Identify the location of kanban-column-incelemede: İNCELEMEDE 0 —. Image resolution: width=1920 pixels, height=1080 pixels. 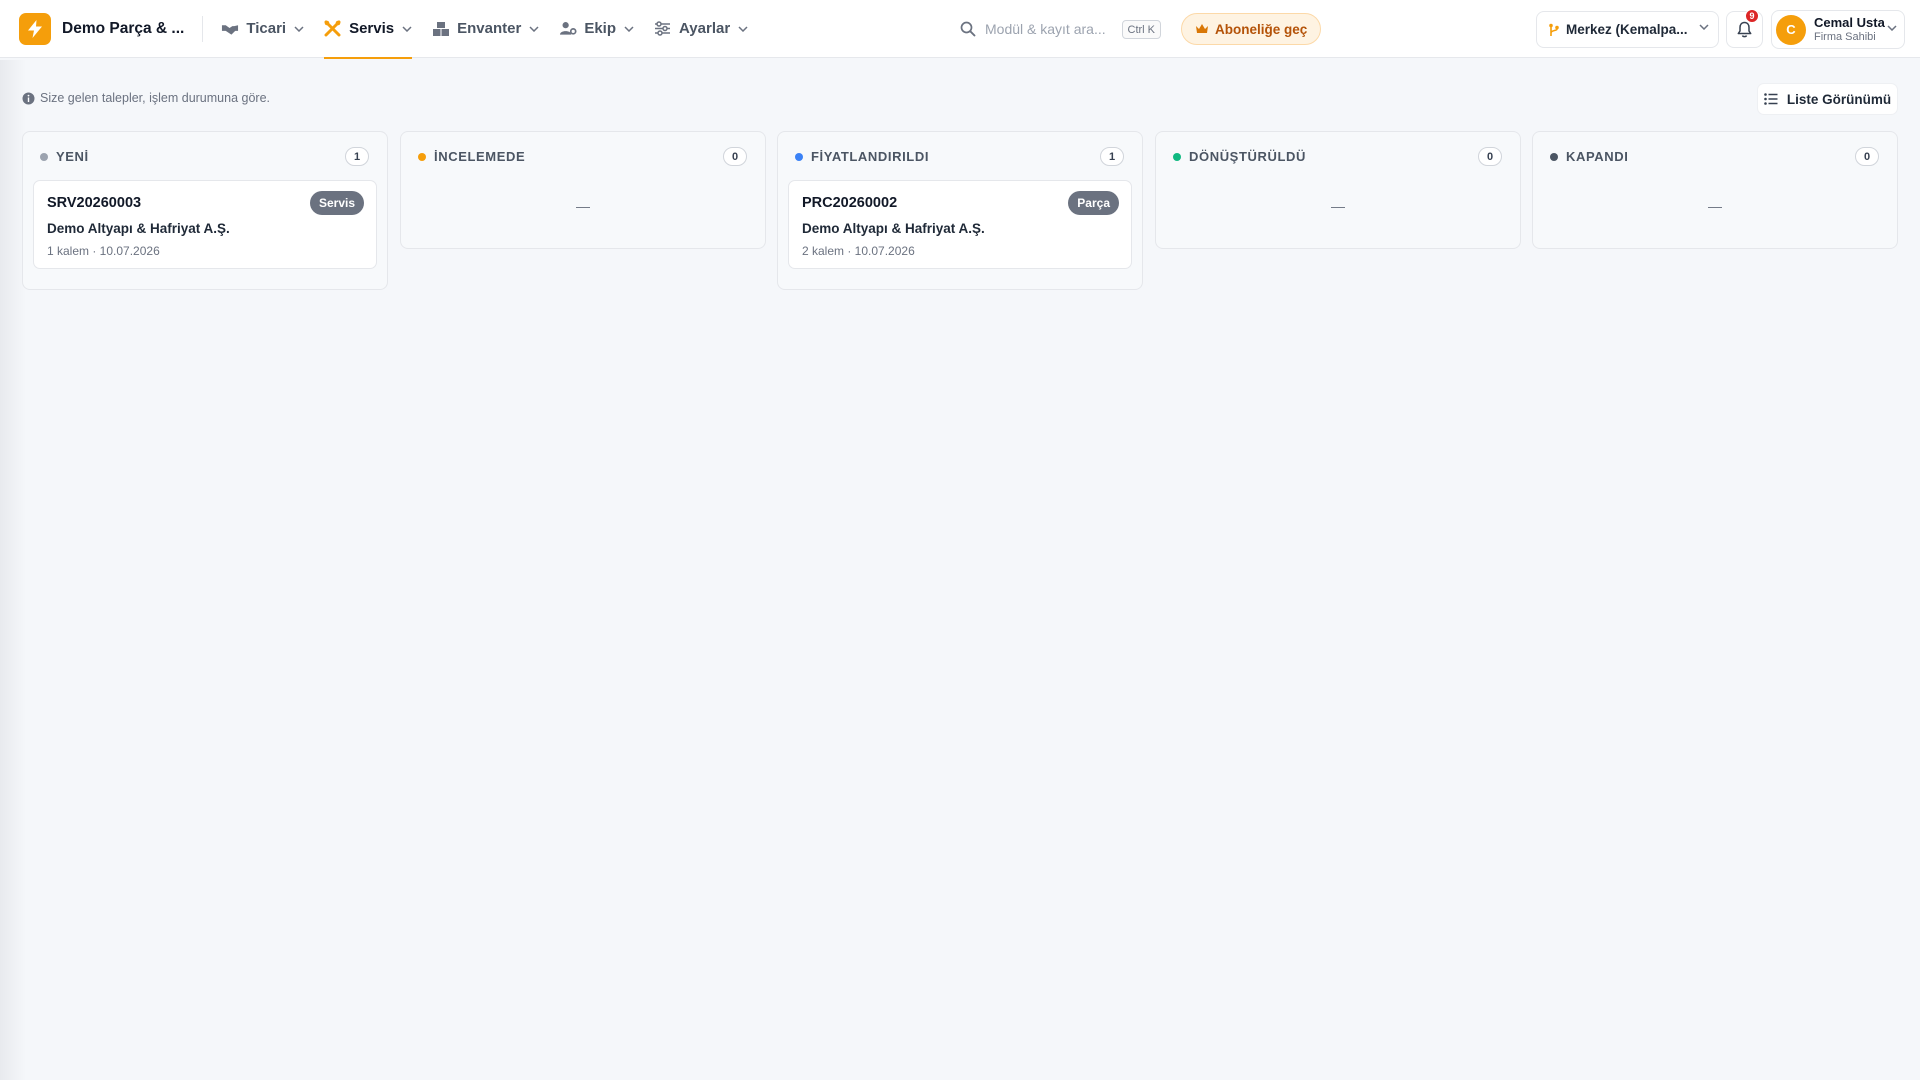
(583, 190).